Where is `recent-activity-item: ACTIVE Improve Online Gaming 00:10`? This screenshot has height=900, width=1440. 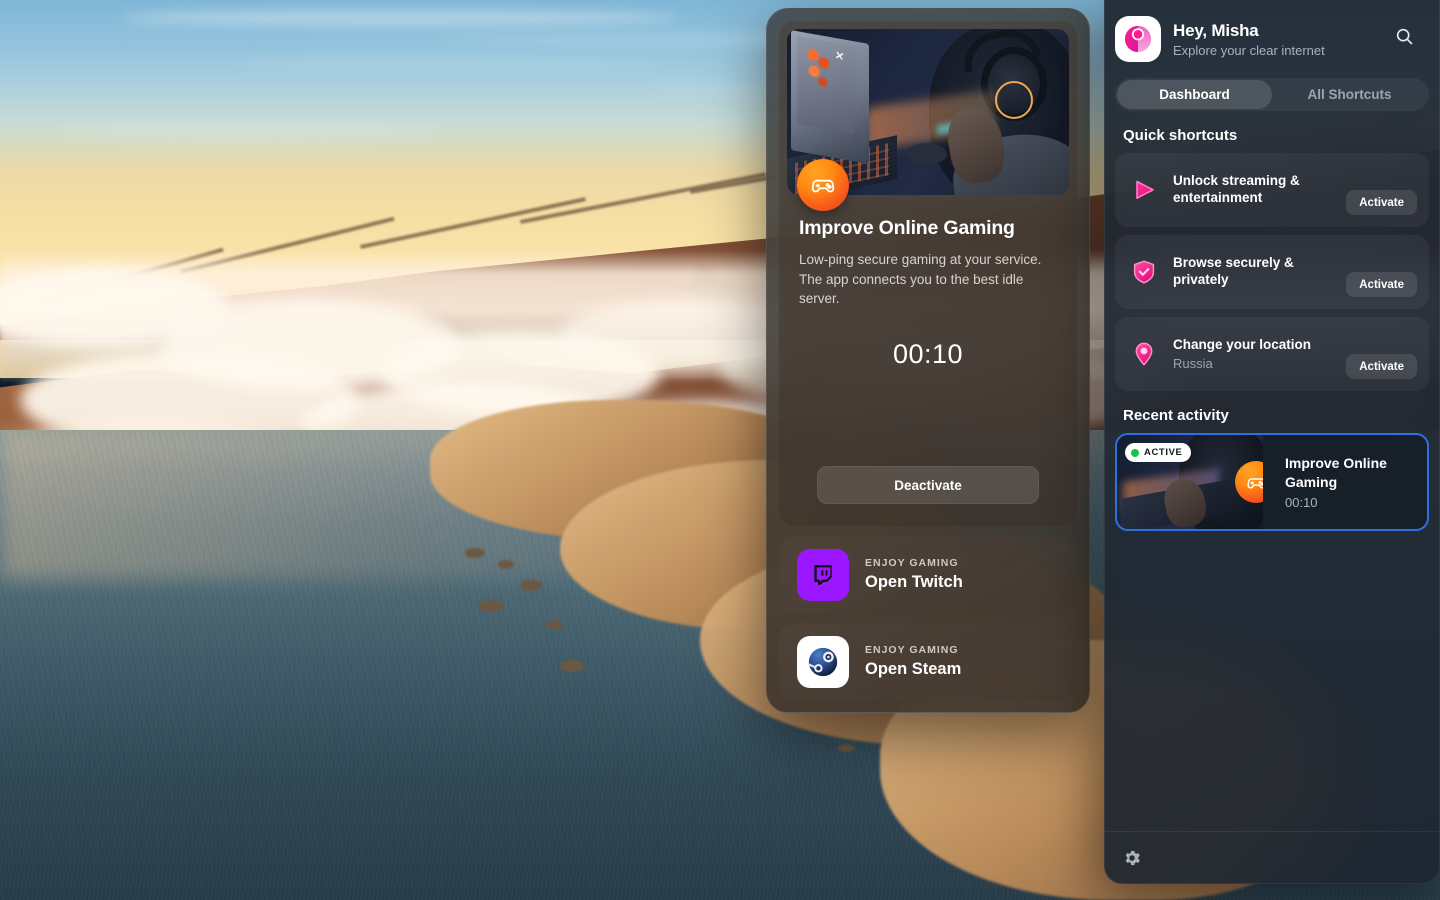 recent-activity-item: ACTIVE Improve Online Gaming 00:10 is located at coordinates (1272, 482).